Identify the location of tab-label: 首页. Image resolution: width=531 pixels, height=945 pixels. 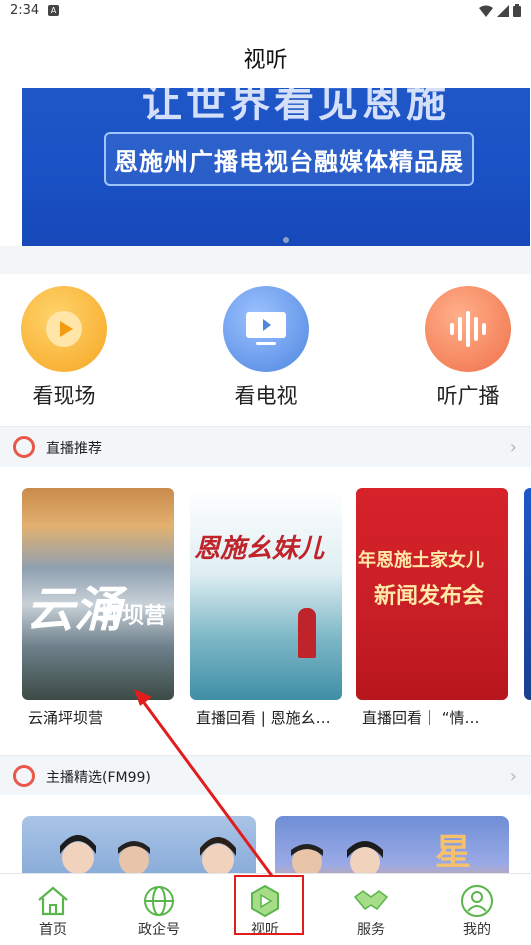
(53, 930).